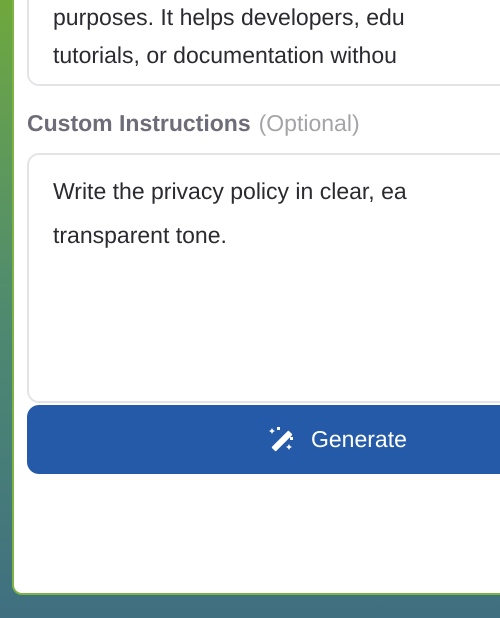 The height and width of the screenshot is (618, 500). Describe the element at coordinates (263, 43) in the screenshot. I see `description-field: purposes. It helps developers, edu tutorials, or documentation withou` at that location.